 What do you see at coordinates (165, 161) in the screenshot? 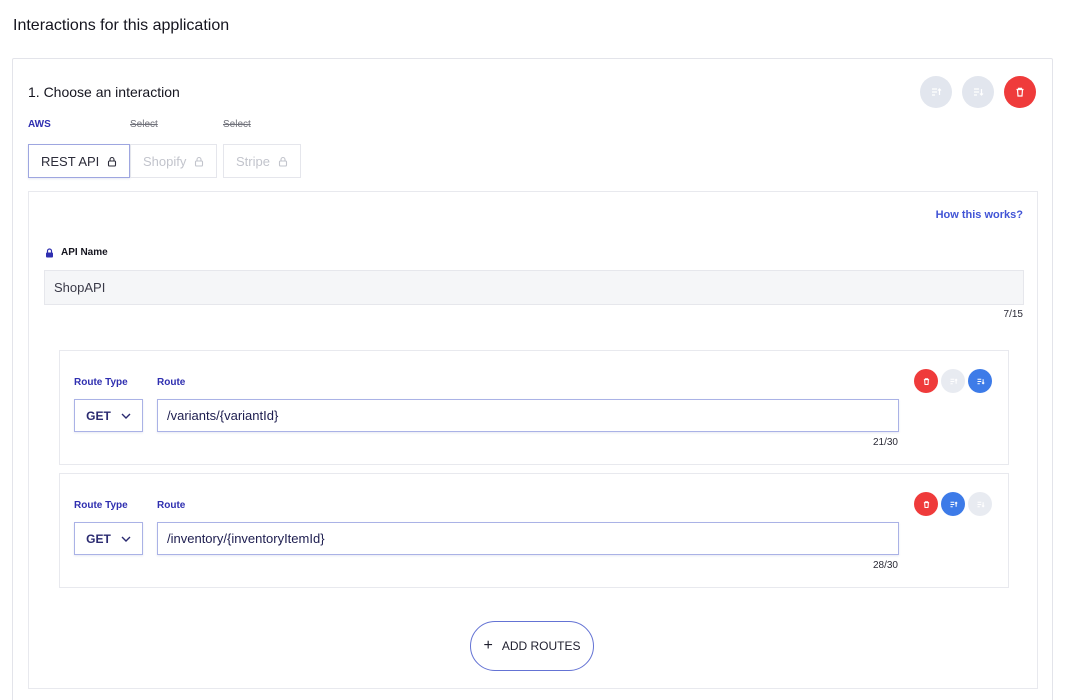
I see `provider-option-label: Shopify` at bounding box center [165, 161].